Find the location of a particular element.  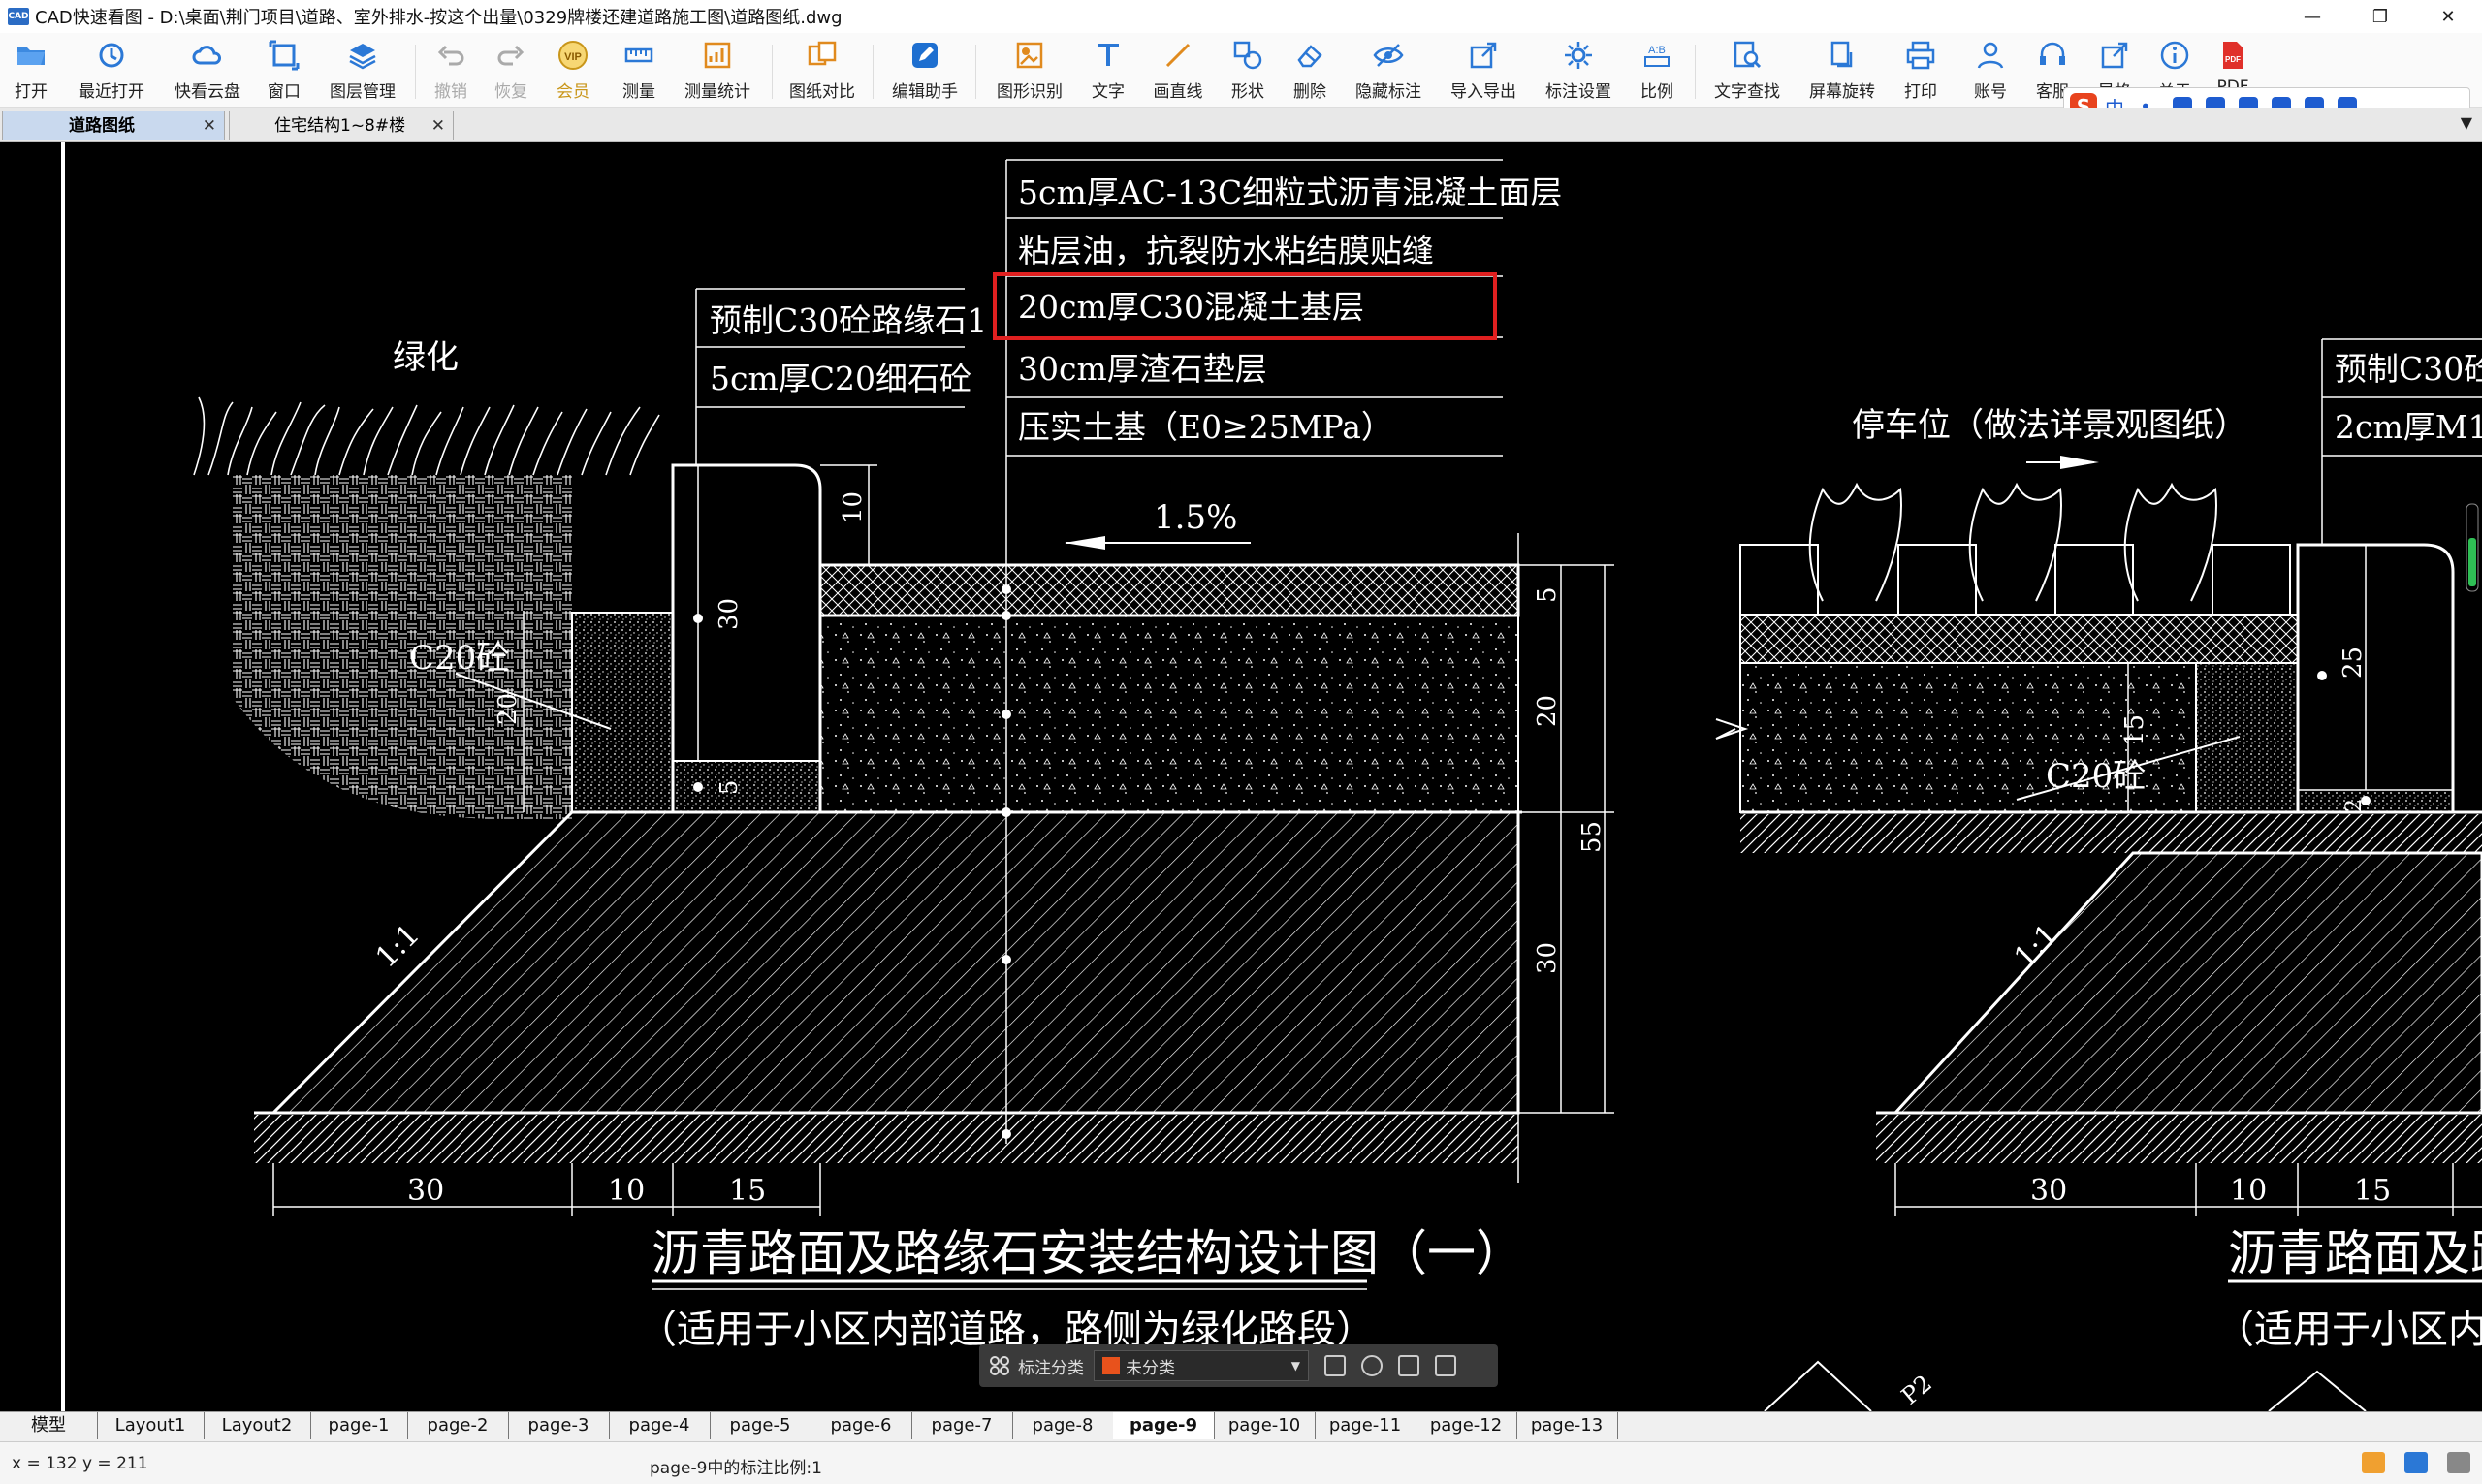

p2-label: P2 is located at coordinates (1916, 1390).